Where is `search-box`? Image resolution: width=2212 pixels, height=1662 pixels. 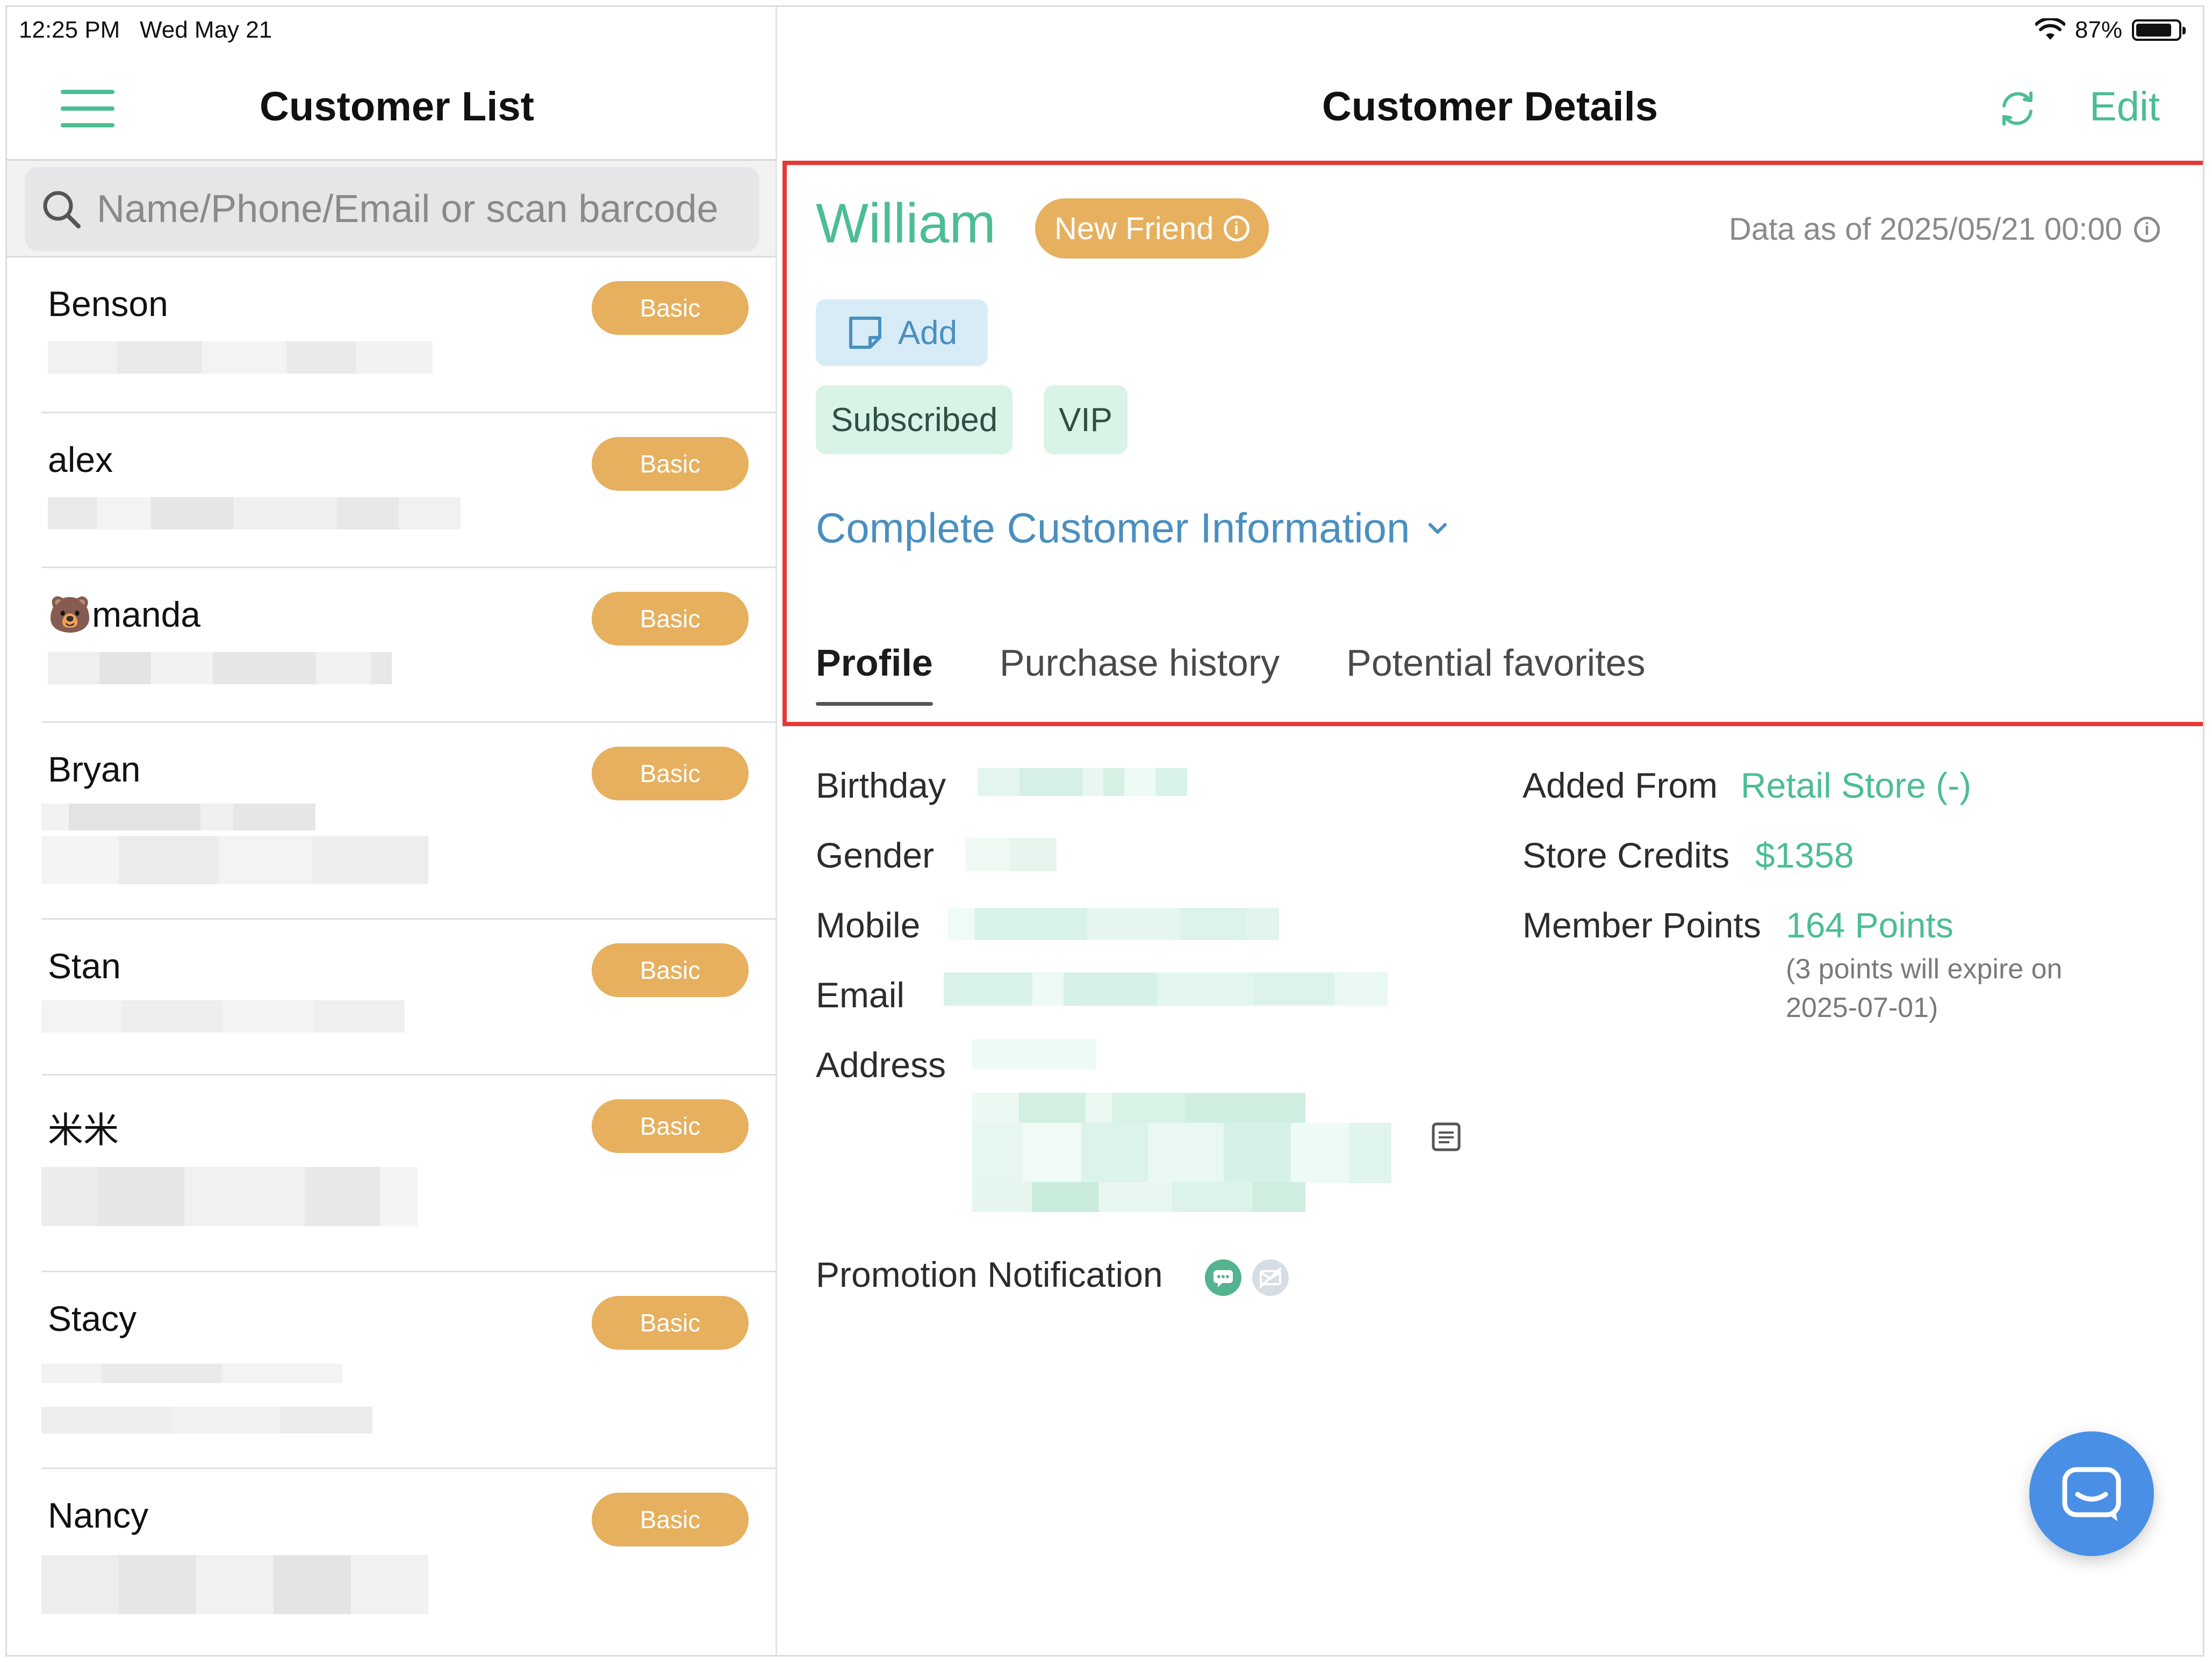
search-box is located at coordinates (392, 209).